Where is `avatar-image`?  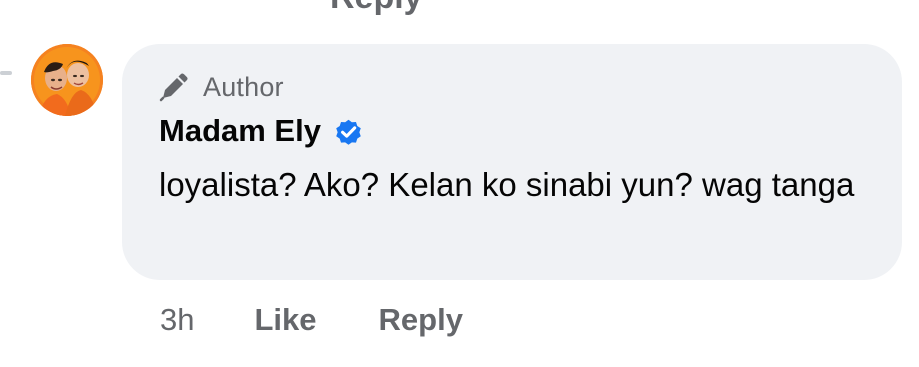
avatar-image is located at coordinates (67, 80).